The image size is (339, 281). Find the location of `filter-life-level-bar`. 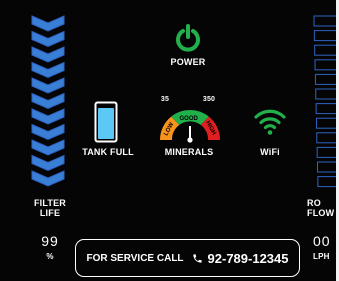

filter-life-level-bar is located at coordinates (48, 101).